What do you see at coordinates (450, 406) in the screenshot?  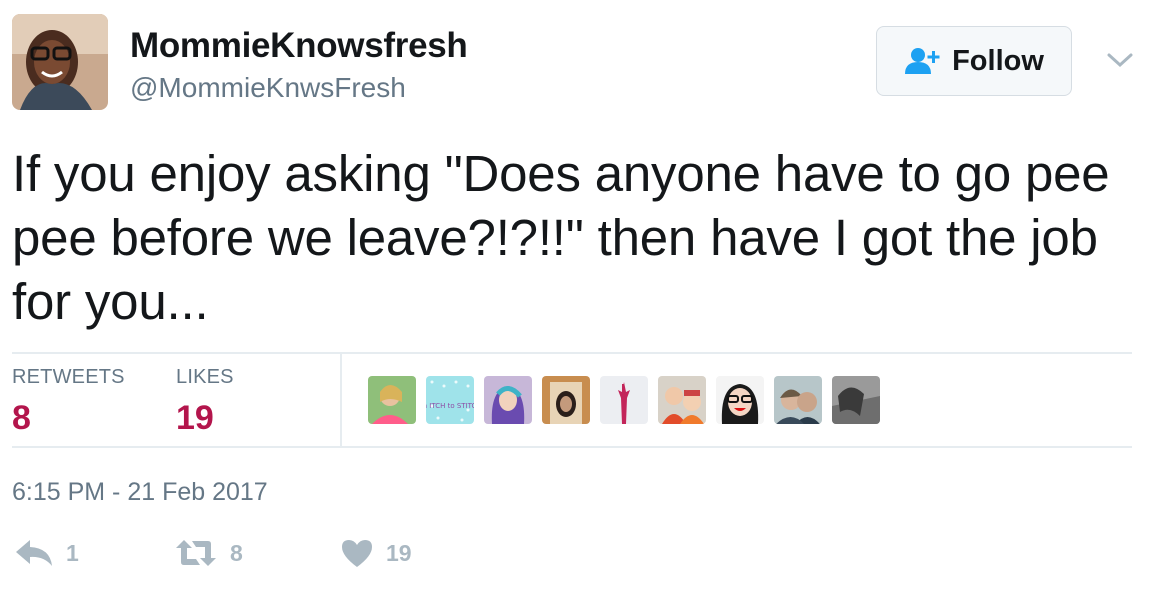 I see `liker-avatar-text: an ITCH to STITCH` at bounding box center [450, 406].